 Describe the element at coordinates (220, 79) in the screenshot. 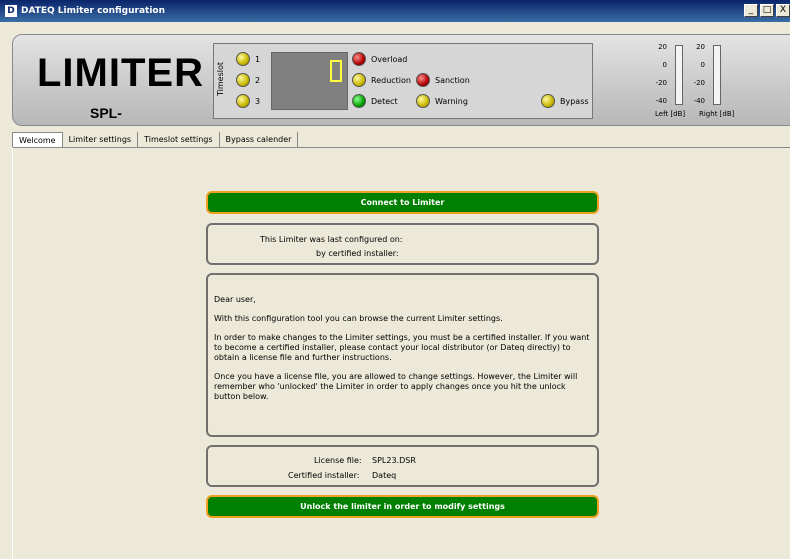

I see `timeslot-label: Timeslot` at that location.